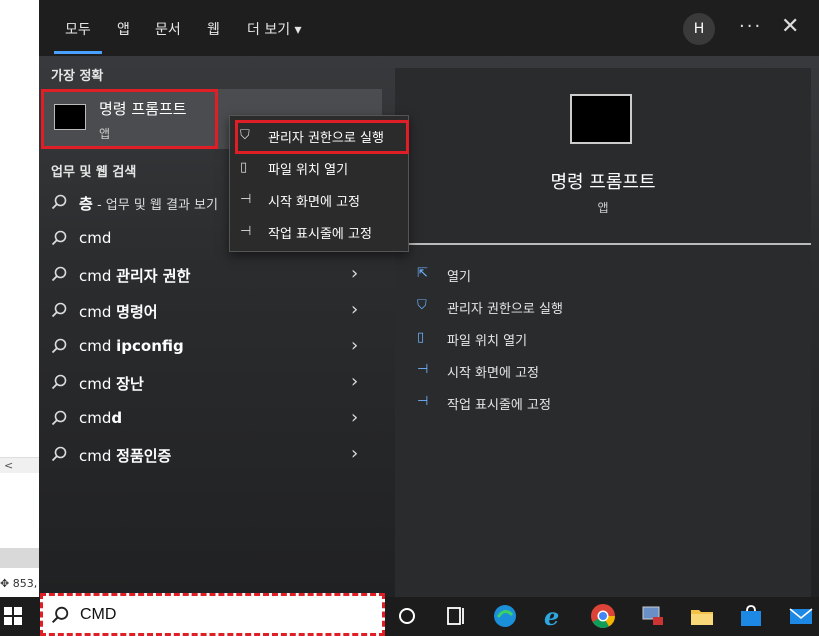 This screenshot has height=636, width=819. I want to click on cortana-icon, so click(407, 616).